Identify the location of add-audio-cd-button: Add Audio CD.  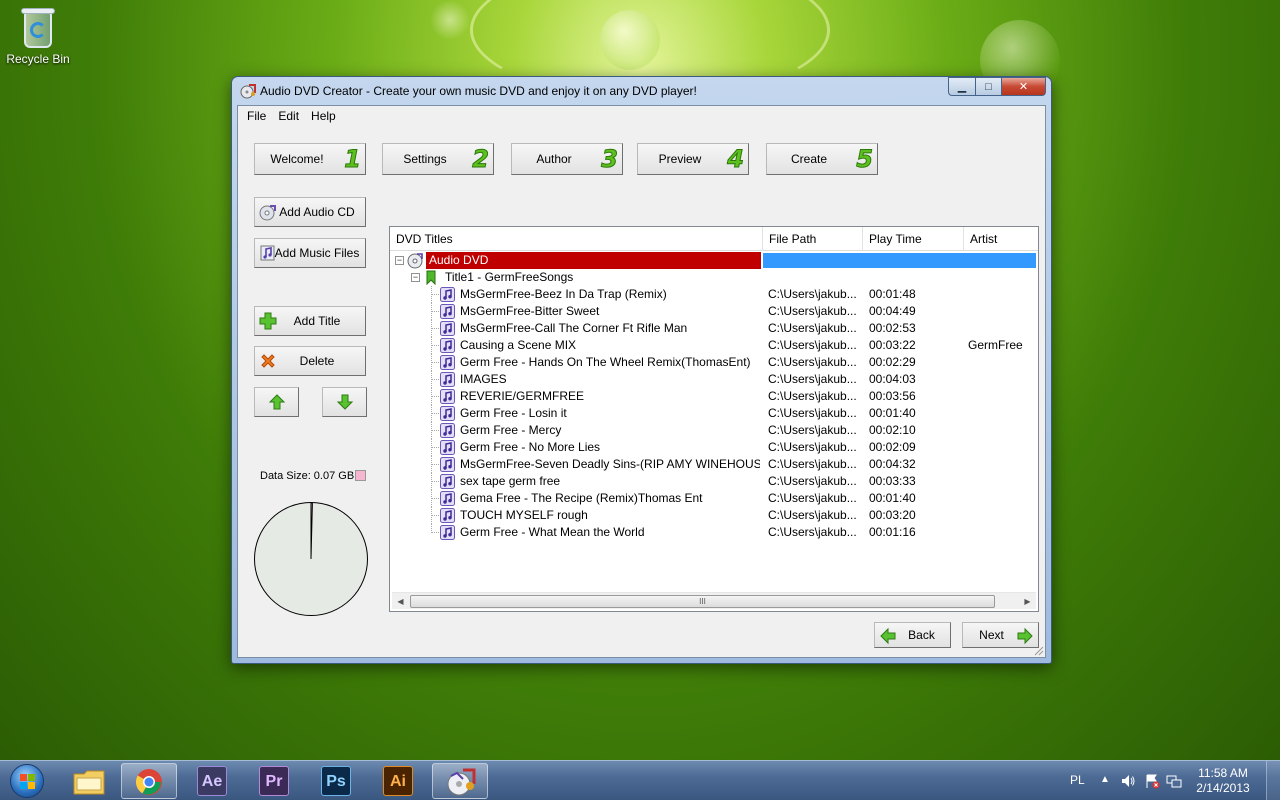
(310, 212).